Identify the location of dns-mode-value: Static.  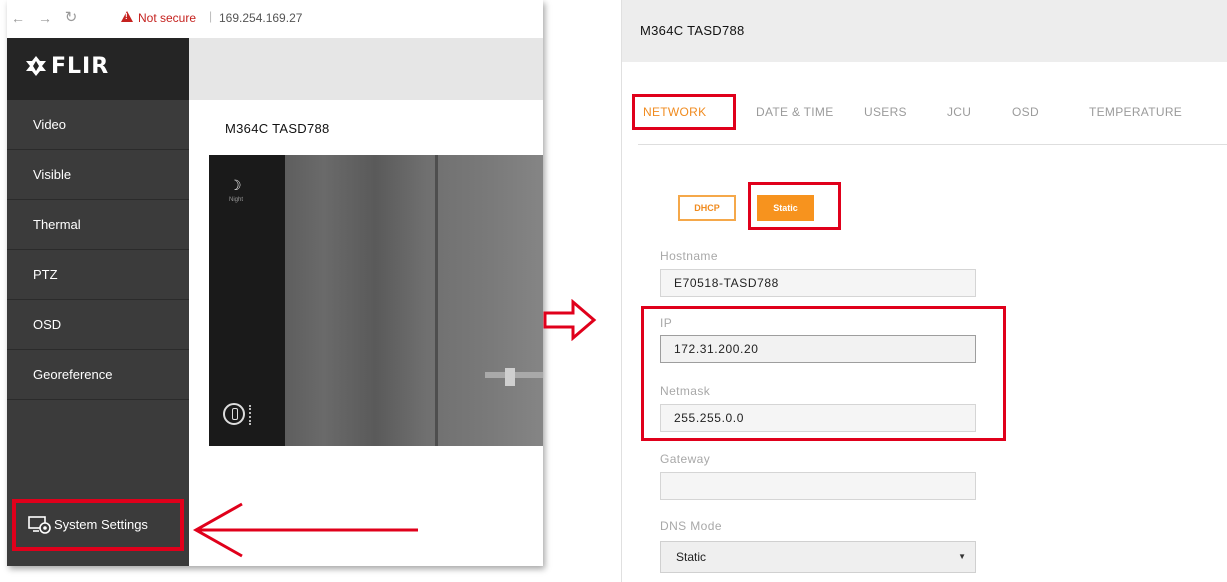
(691, 557).